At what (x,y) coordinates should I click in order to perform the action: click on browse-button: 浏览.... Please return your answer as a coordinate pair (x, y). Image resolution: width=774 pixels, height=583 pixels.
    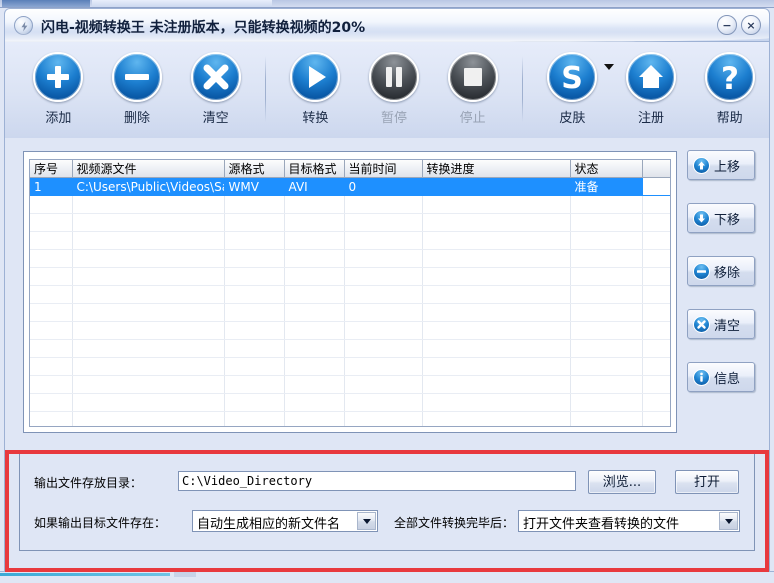
    Looking at the image, I should click on (622, 482).